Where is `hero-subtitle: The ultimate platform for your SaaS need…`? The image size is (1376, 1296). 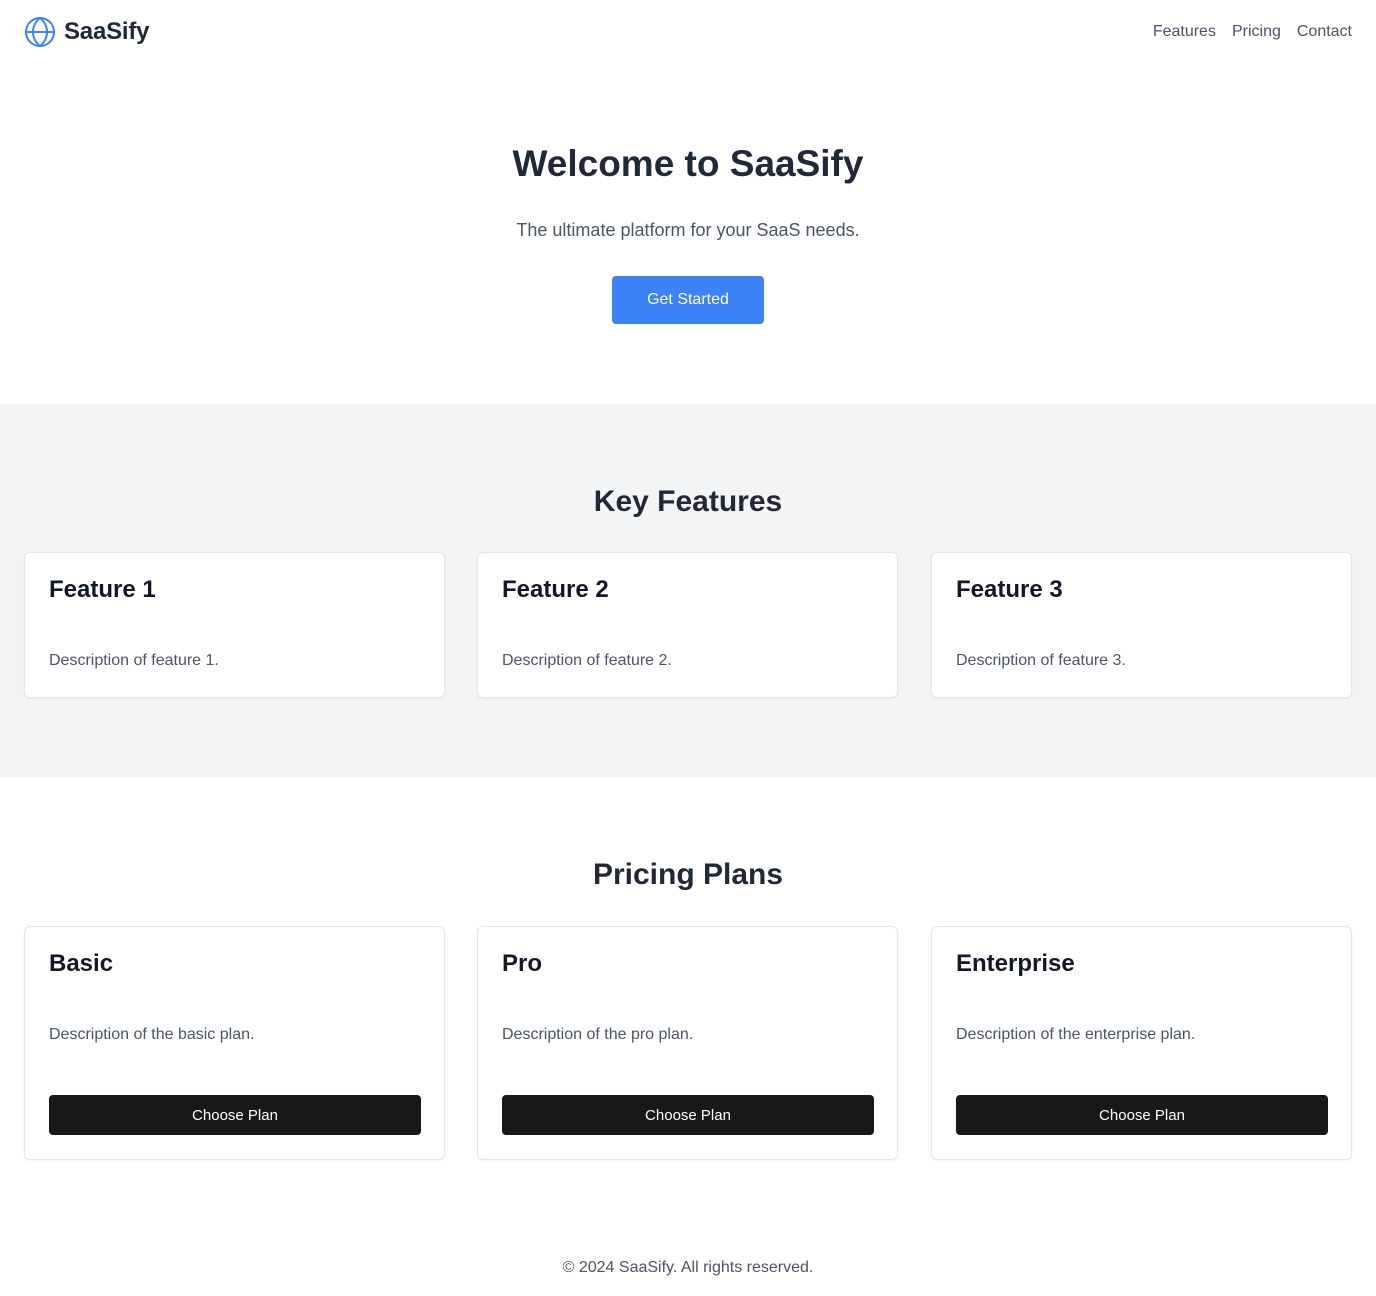
hero-subtitle: The ultimate platform for your SaaS need… is located at coordinates (688, 230).